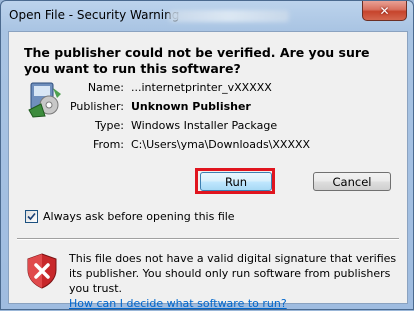 The height and width of the screenshot is (311, 414). I want to click on always-ask-row: Always ask before opening this file, so click(130, 216).